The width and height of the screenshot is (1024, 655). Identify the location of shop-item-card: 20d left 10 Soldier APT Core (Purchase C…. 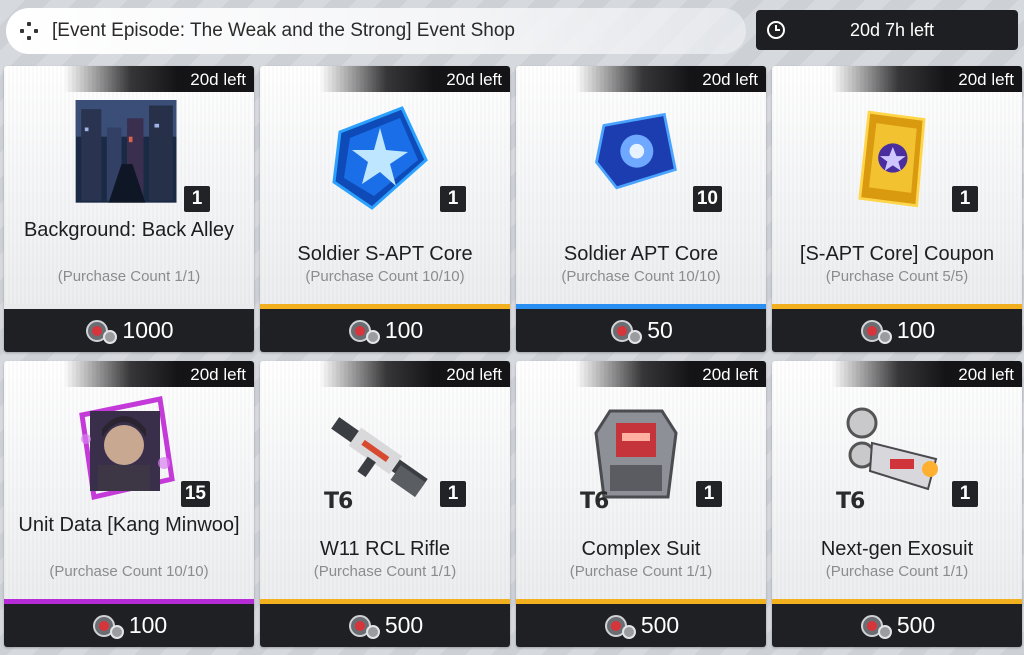
(641, 209).